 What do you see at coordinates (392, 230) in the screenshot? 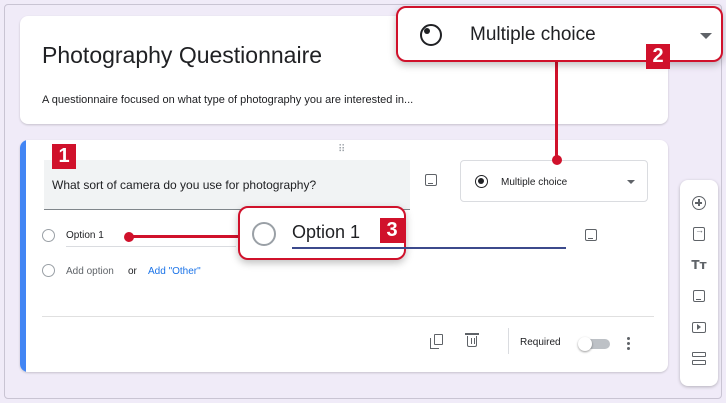
I see `annotation-badge-3: 3` at bounding box center [392, 230].